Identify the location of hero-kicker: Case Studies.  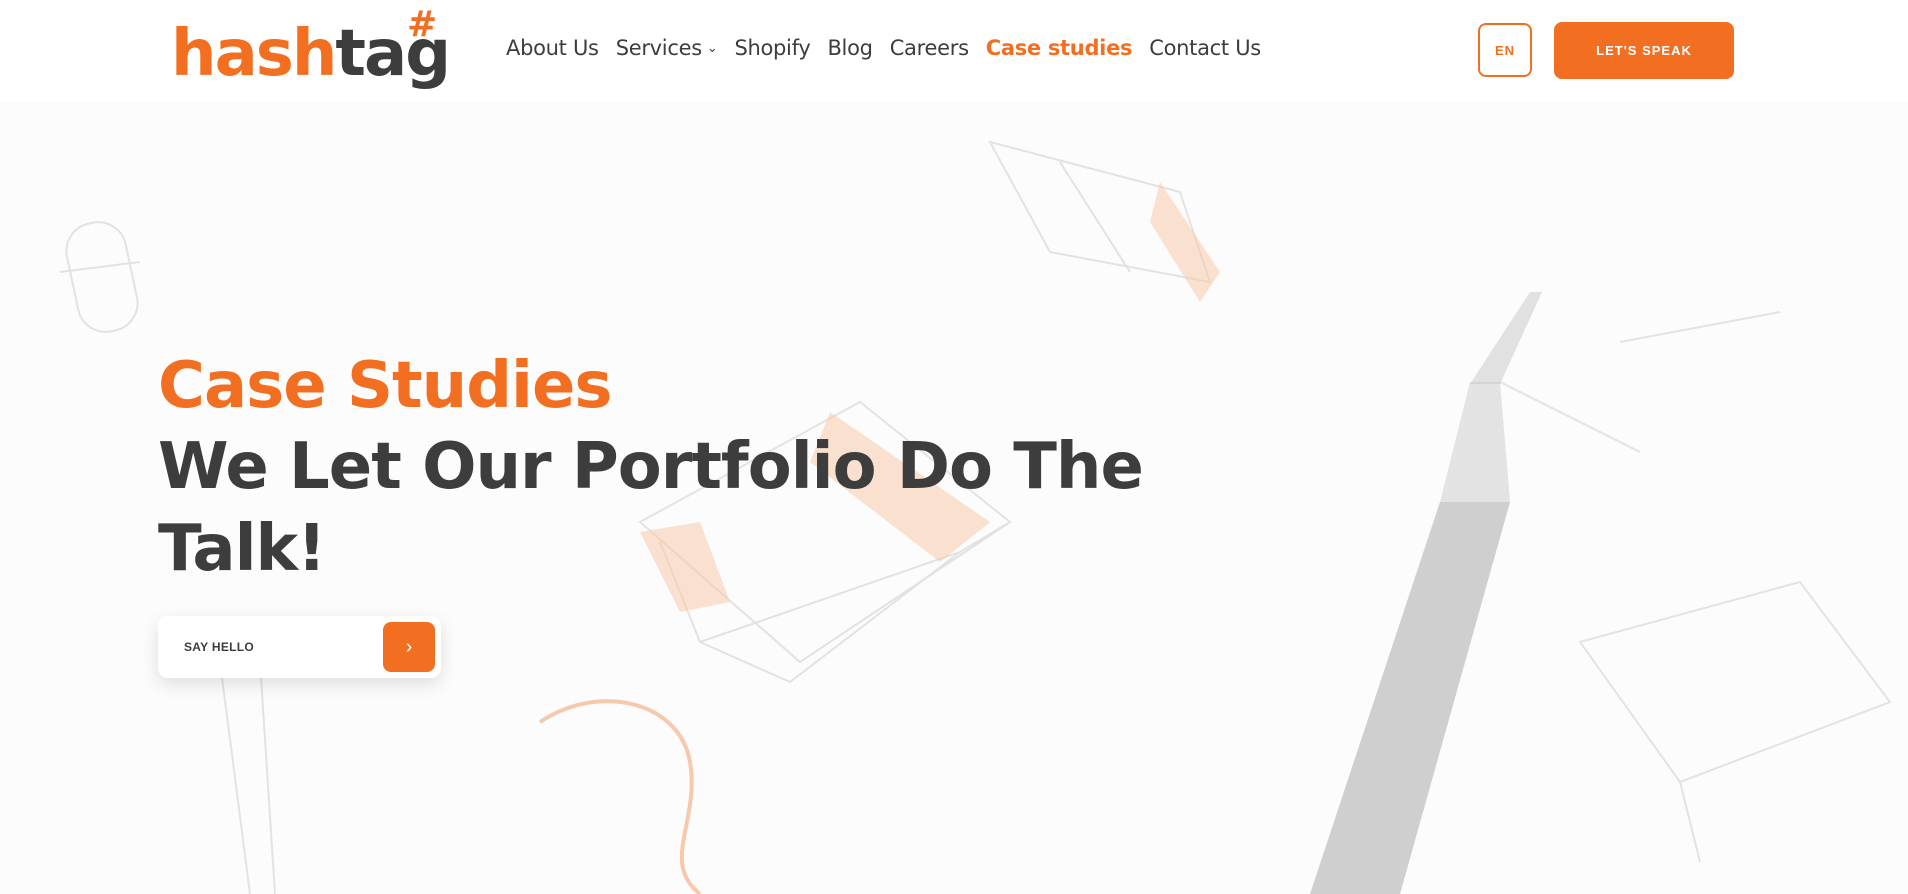
(385, 386).